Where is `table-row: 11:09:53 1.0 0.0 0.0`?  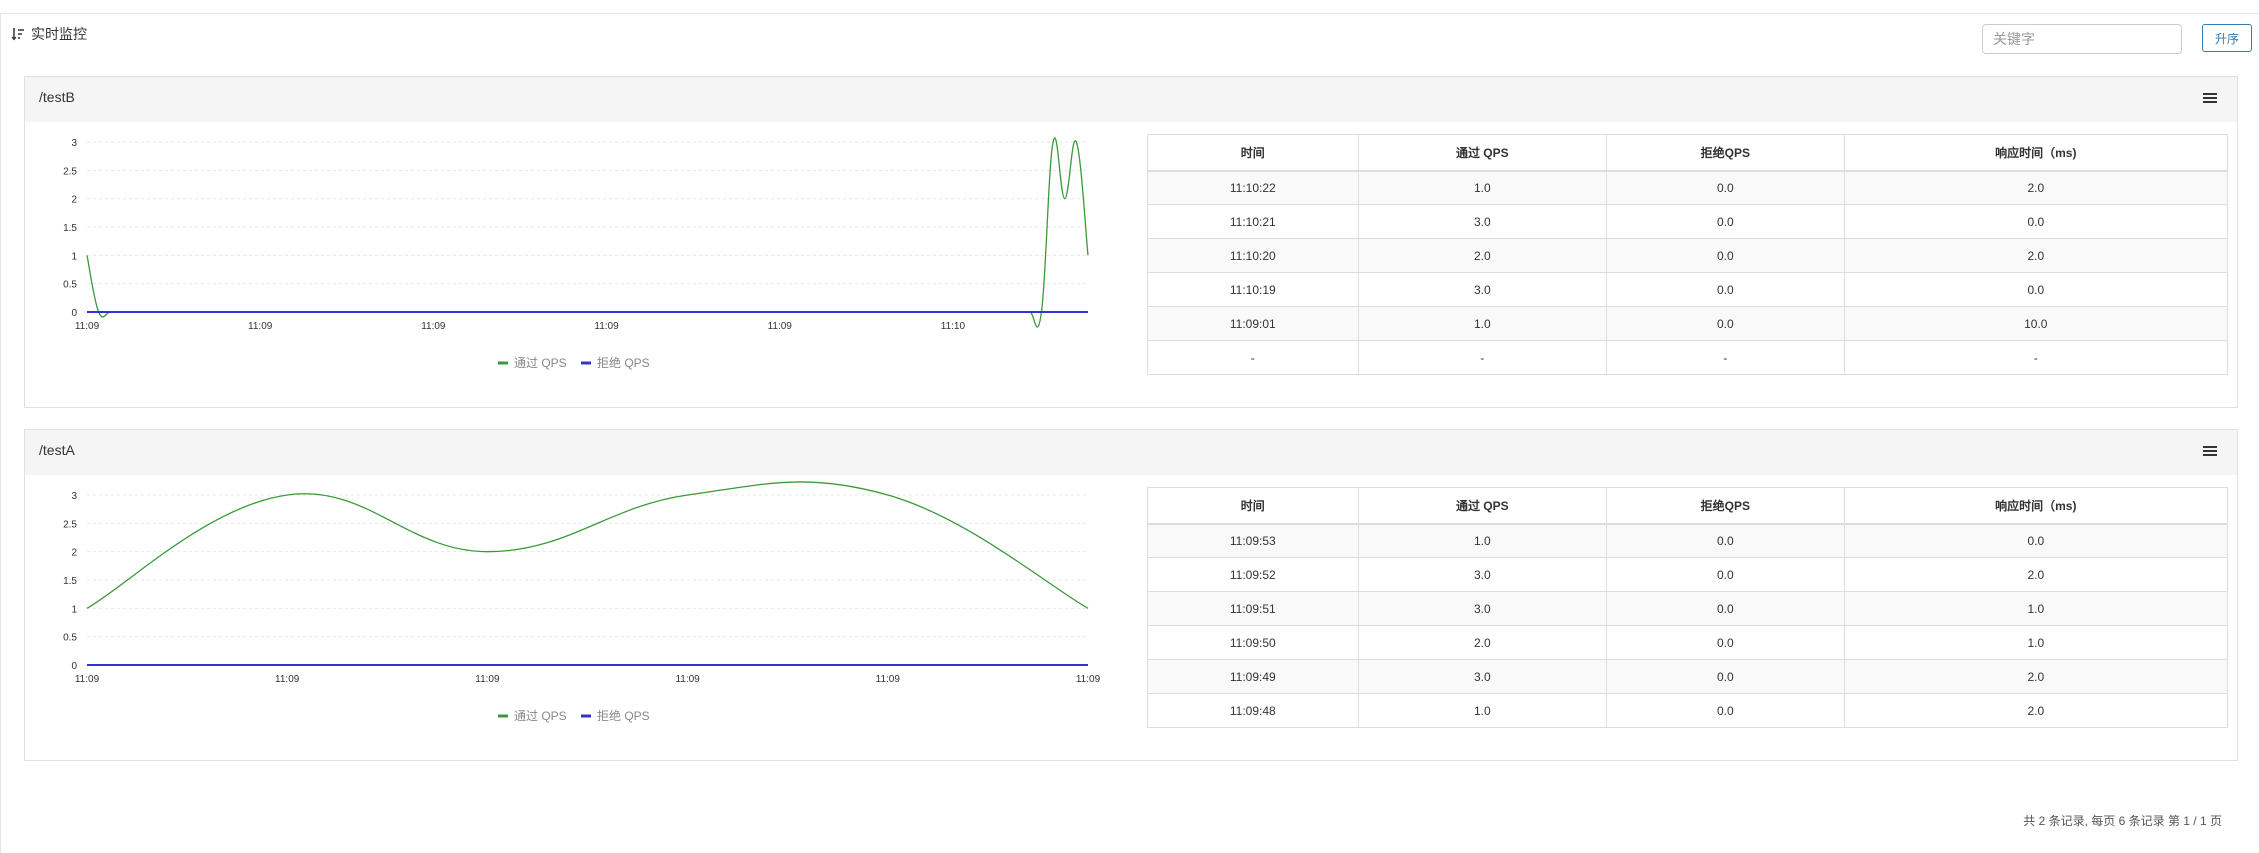
table-row: 11:09:53 1.0 0.0 0.0 is located at coordinates (1688, 540).